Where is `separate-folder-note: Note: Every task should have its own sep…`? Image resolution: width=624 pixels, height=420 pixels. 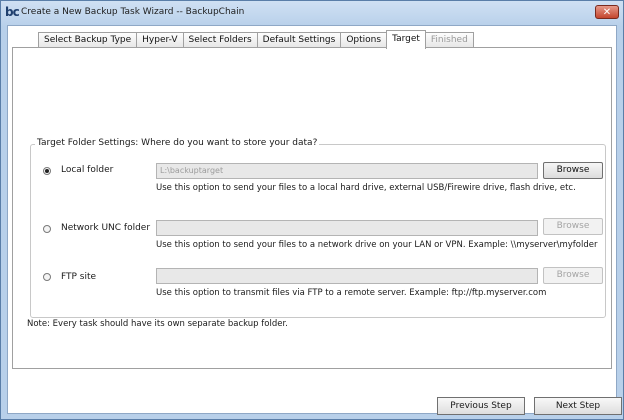 separate-folder-note: Note: Every task should have its own sep… is located at coordinates (157, 324).